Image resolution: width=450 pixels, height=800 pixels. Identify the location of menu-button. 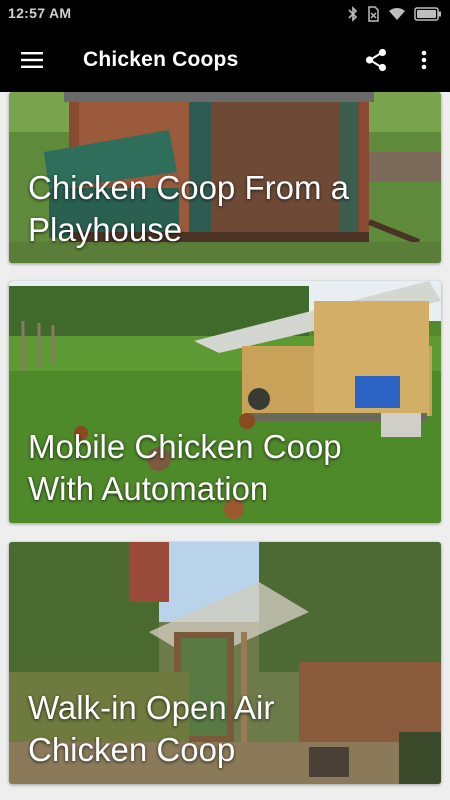
(32, 60).